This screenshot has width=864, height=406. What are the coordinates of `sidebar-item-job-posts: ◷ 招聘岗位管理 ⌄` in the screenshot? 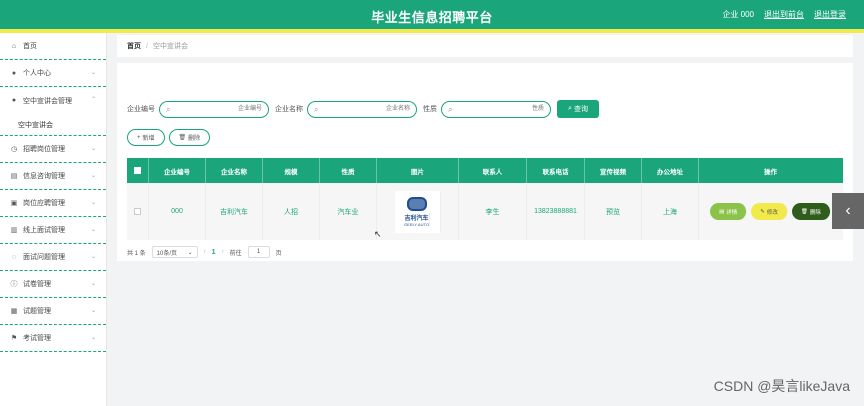 It's located at (53, 149).